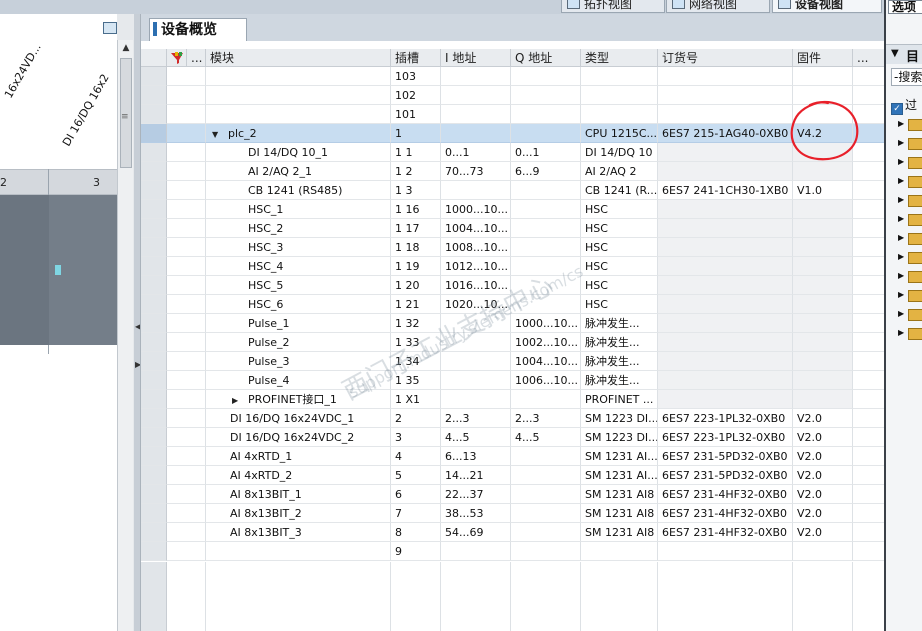 This screenshot has height=631, width=922. What do you see at coordinates (476, 494) in the screenshot?
I see `i-address-cell: 22...37` at bounding box center [476, 494].